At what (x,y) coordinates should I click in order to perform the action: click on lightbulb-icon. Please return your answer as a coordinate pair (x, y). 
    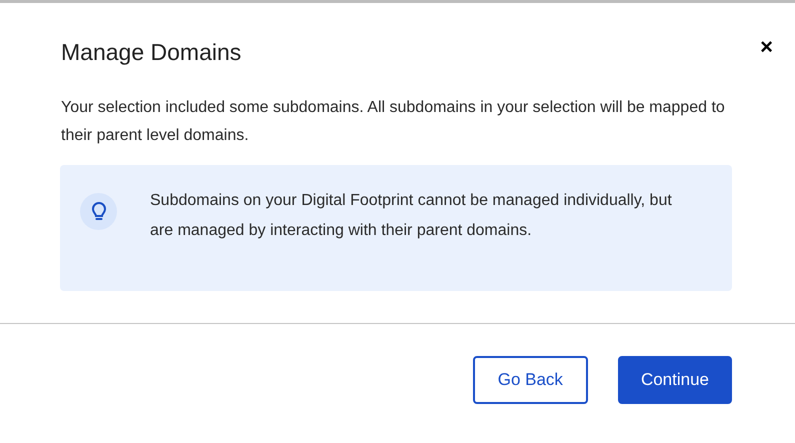
    Looking at the image, I should click on (98, 211).